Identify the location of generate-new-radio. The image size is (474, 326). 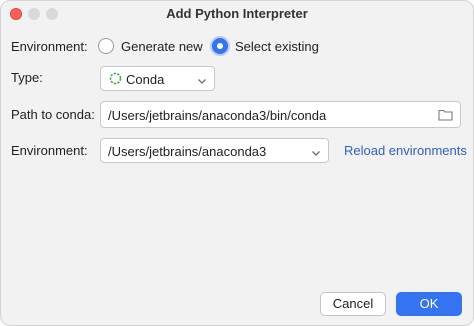
(106, 46).